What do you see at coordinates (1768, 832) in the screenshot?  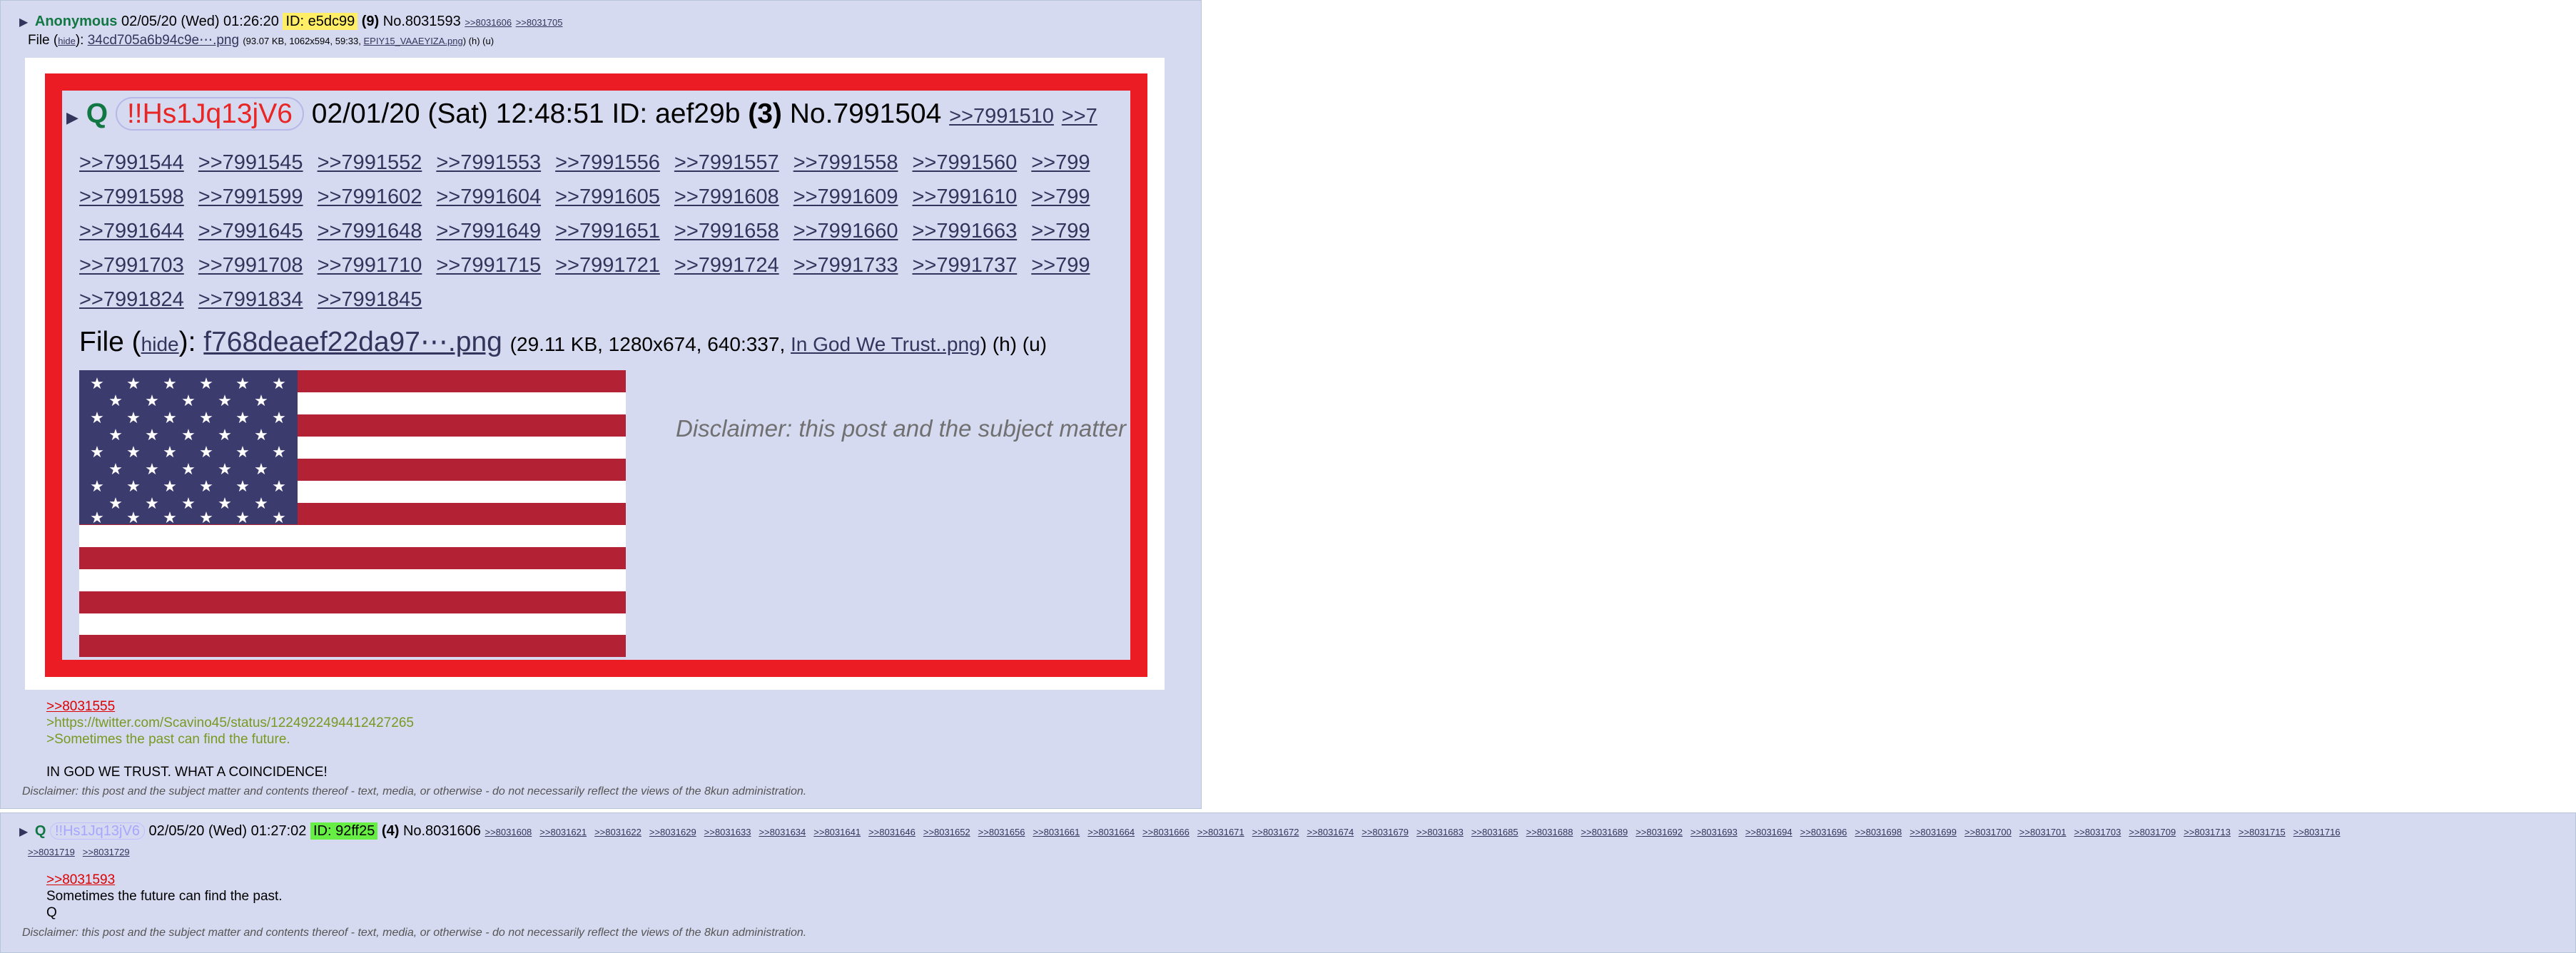 I see `backlink: >>8031694` at bounding box center [1768, 832].